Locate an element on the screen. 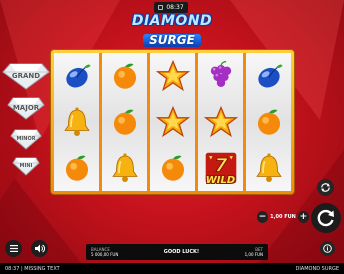  jackpot-diamond-mini: MINI is located at coordinates (26, 166).